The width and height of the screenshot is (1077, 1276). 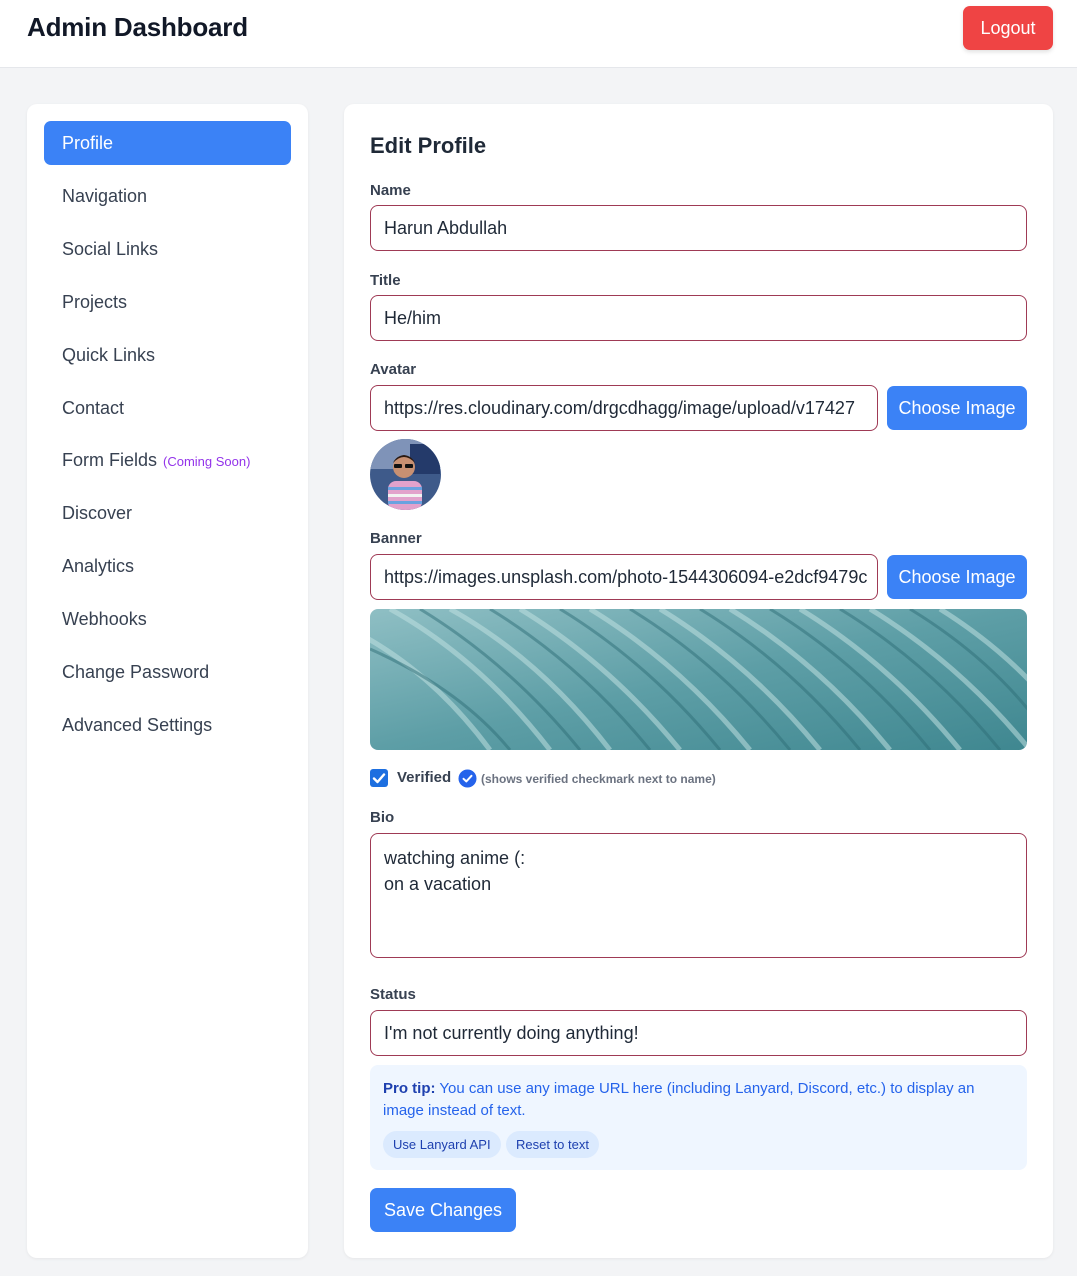 I want to click on verified-badge-icon, so click(x=467, y=778).